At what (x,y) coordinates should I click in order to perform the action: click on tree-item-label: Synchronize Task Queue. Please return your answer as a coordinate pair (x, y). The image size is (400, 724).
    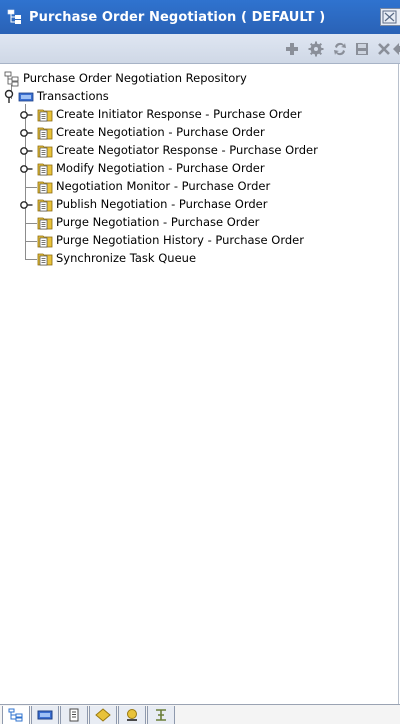
    Looking at the image, I should click on (126, 258).